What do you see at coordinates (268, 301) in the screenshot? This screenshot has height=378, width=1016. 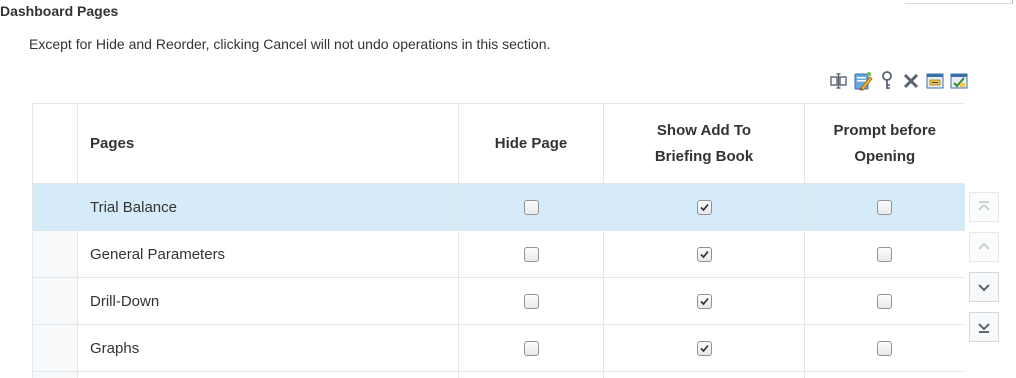 I see `page-name-cell: Drill-Down` at bounding box center [268, 301].